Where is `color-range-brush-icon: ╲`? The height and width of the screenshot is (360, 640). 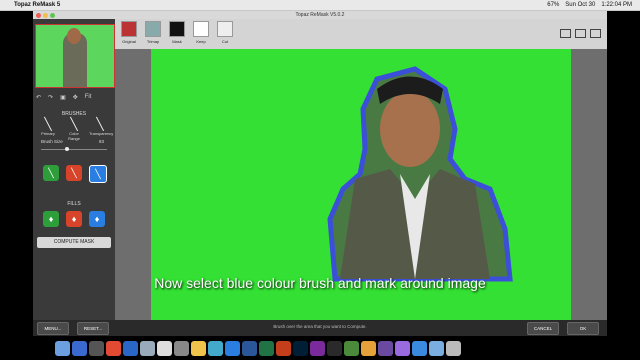
color-range-brush-icon: ╲ is located at coordinates (74, 124).